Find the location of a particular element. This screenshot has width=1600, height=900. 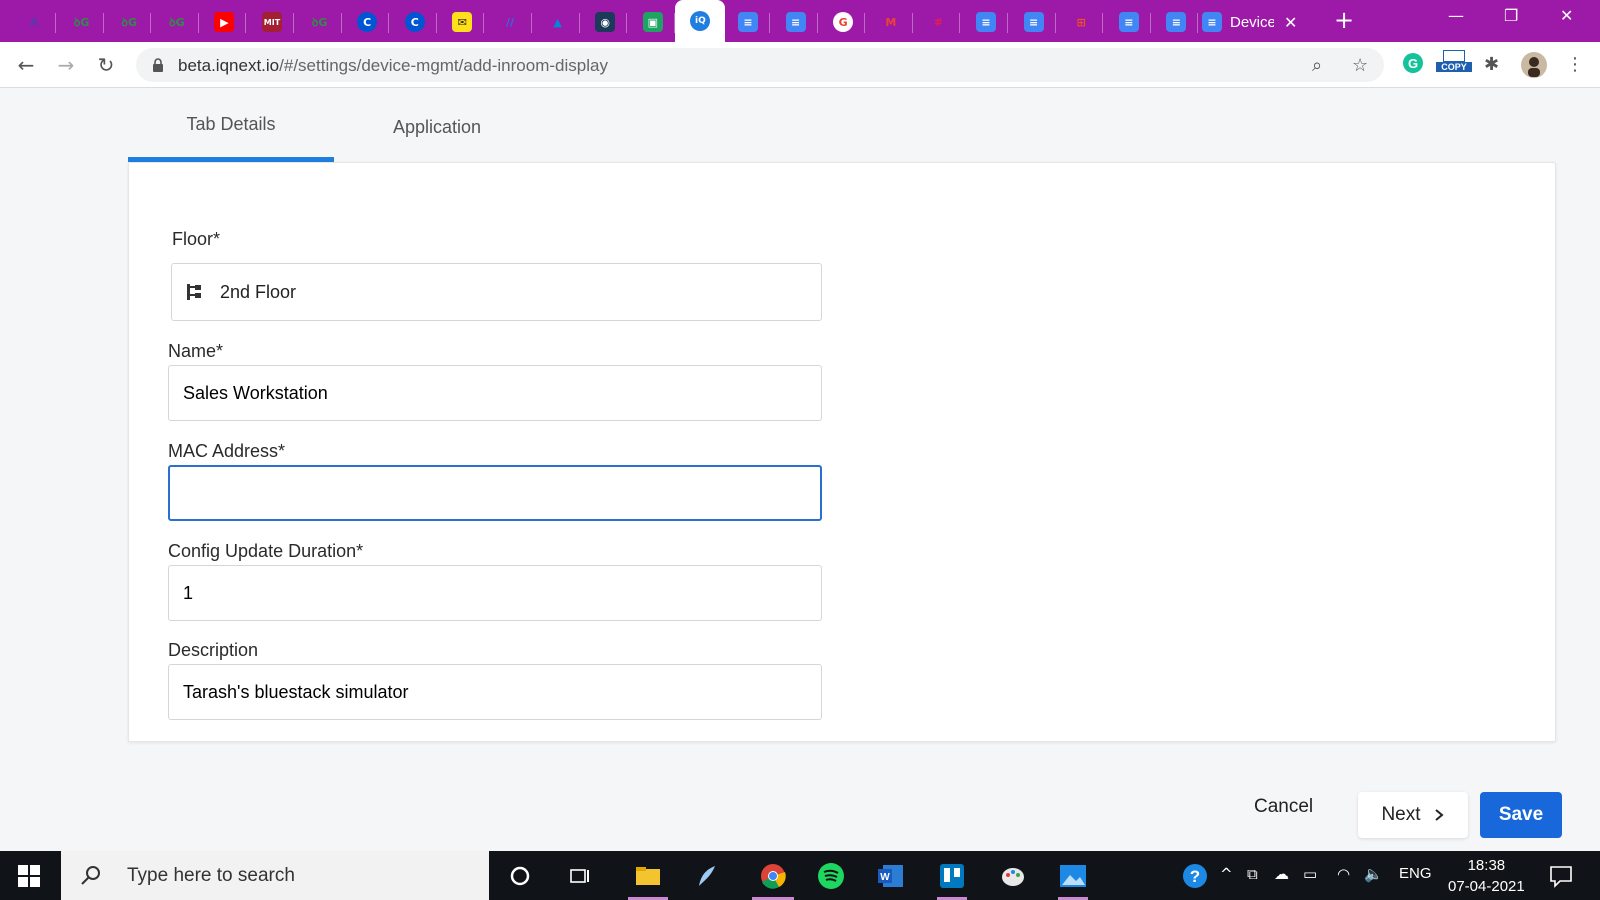

description-input is located at coordinates (495, 692).